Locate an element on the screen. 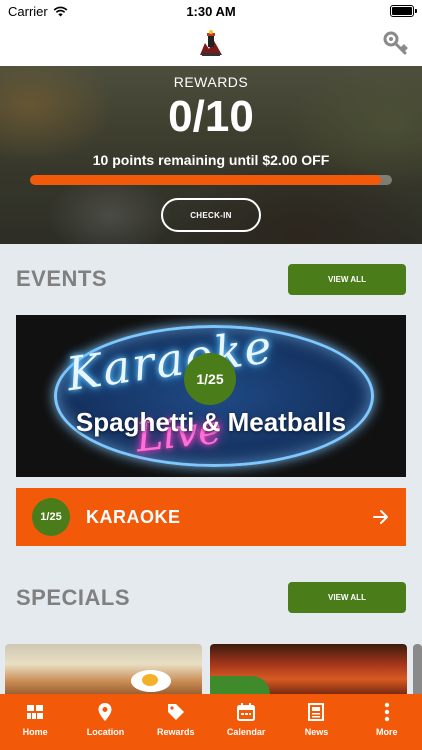  special-card-breakfast is located at coordinates (103, 669).